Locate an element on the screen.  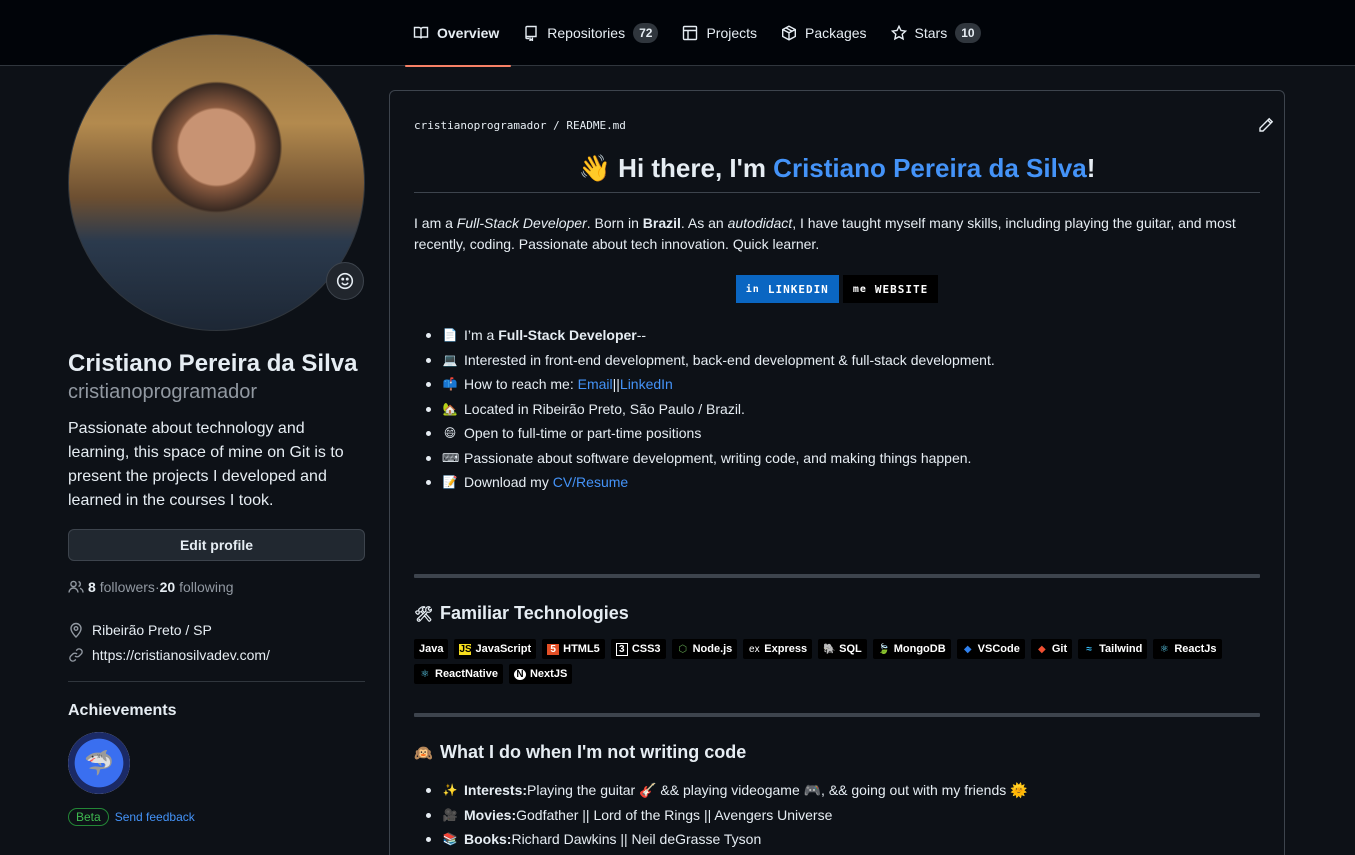
hobby-heading: 🙉 What I do when I'm not writing code is located at coordinates (580, 752).